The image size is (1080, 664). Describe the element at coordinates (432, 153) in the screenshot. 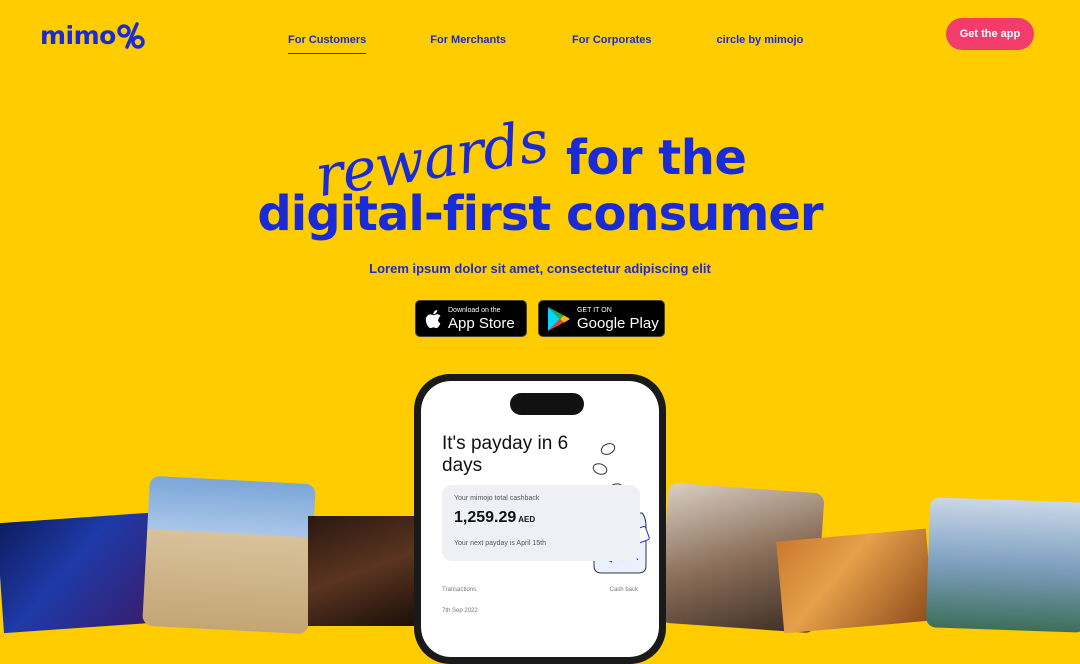

I see `hero-script-word: rewards` at that location.